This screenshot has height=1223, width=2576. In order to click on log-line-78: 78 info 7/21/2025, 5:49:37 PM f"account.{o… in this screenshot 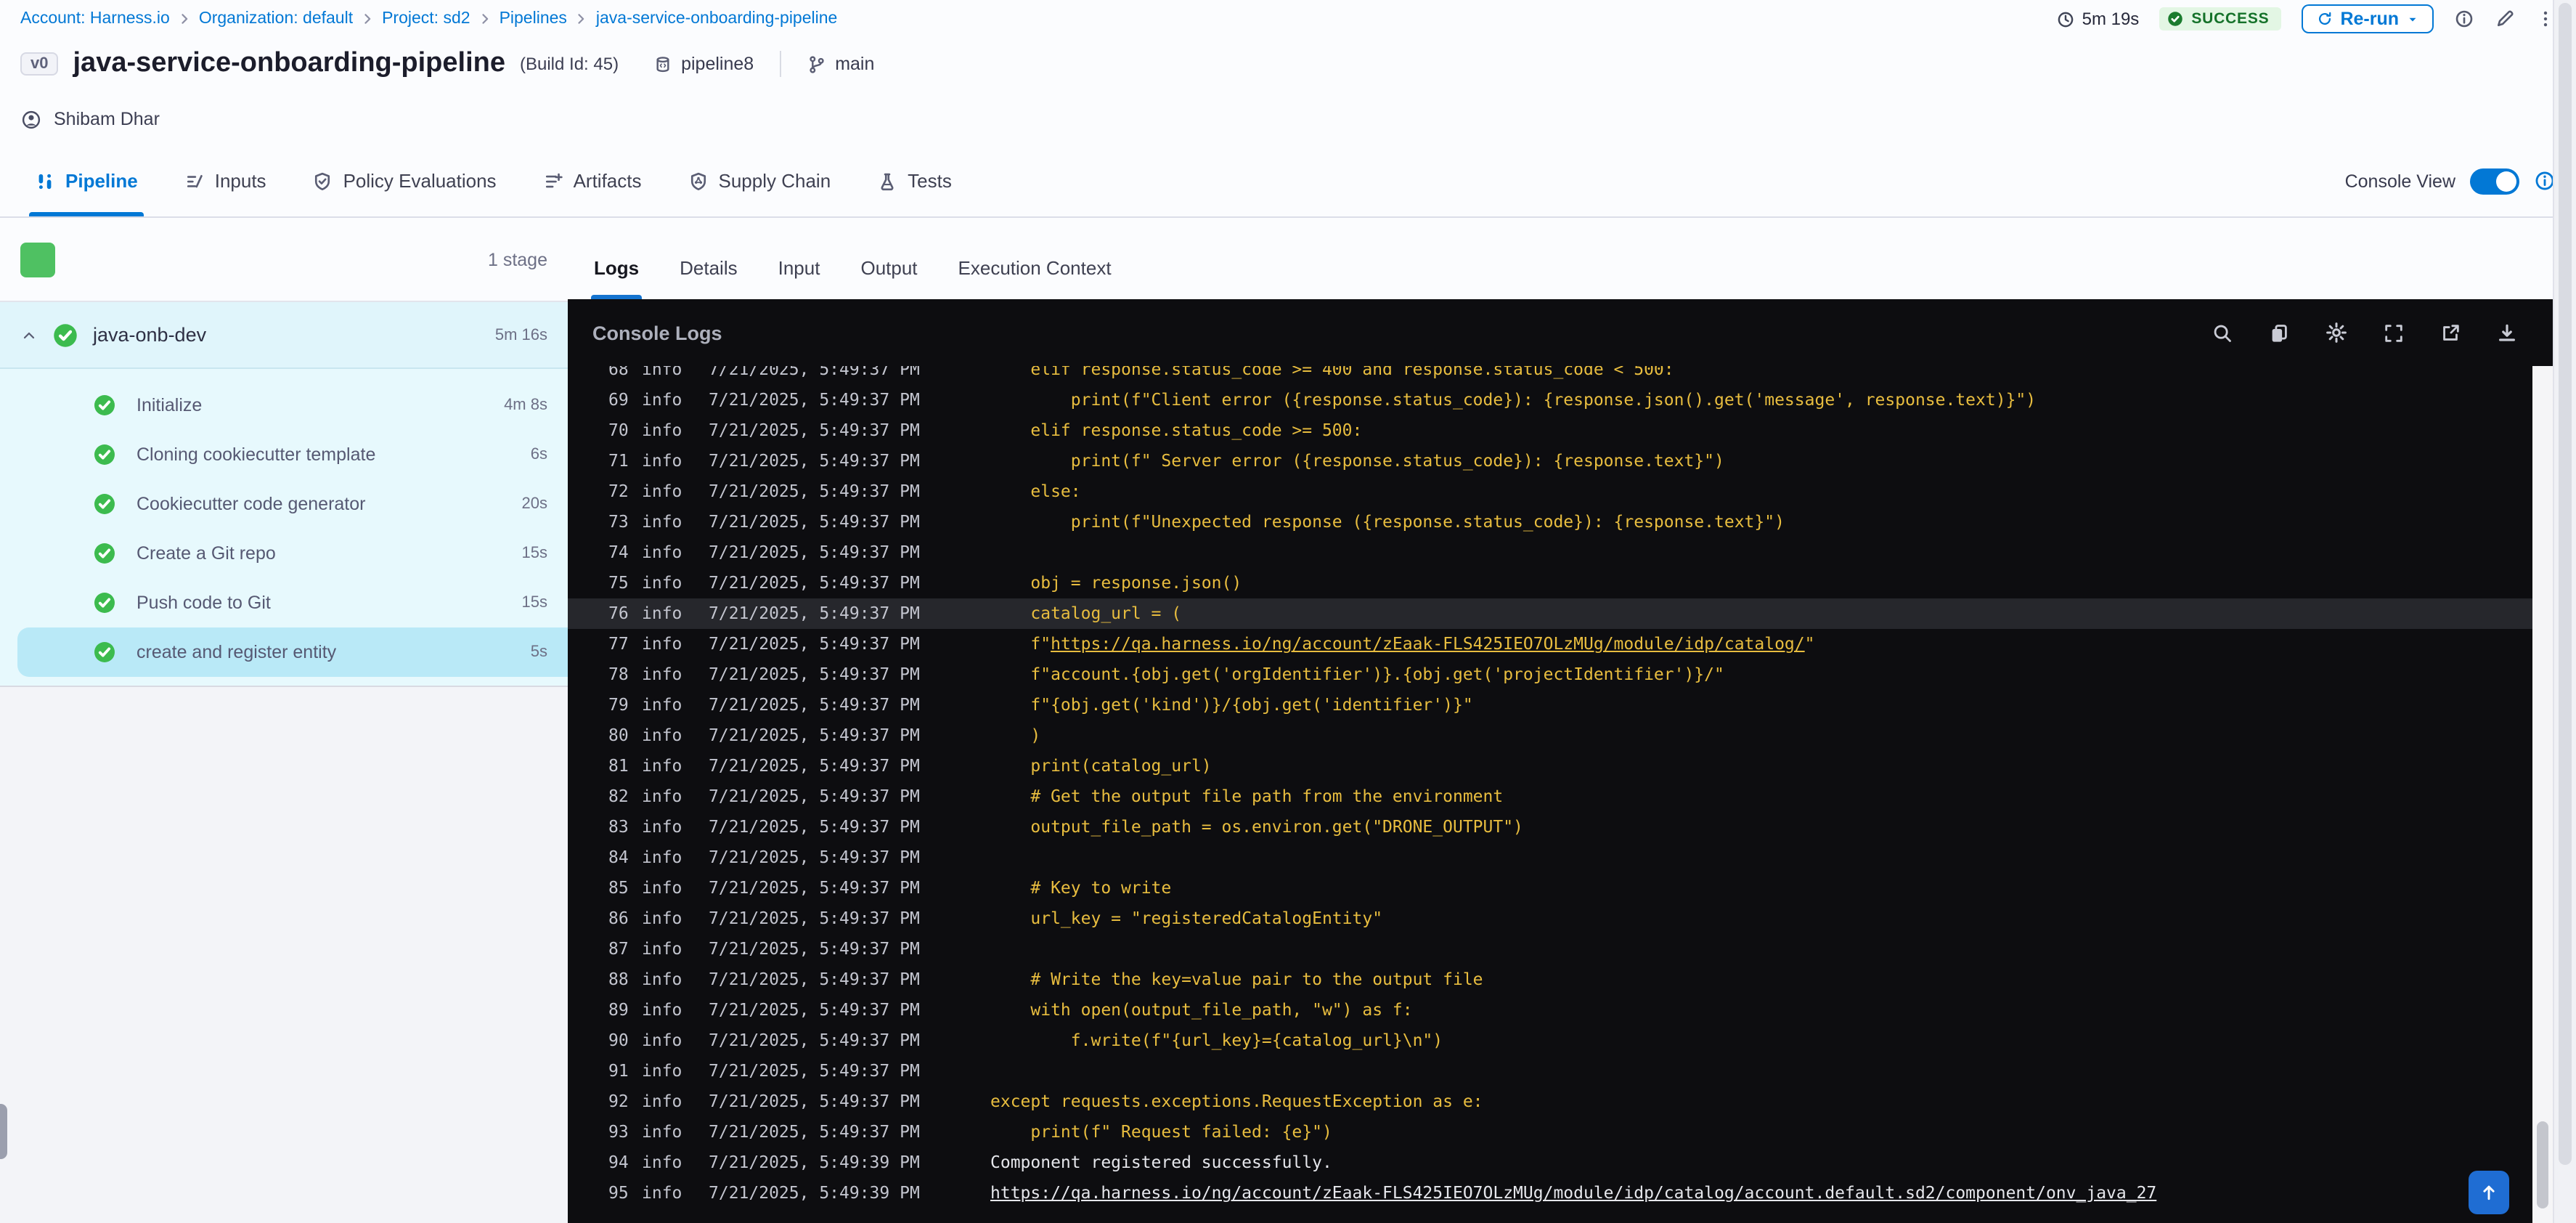, I will do `click(1550, 674)`.